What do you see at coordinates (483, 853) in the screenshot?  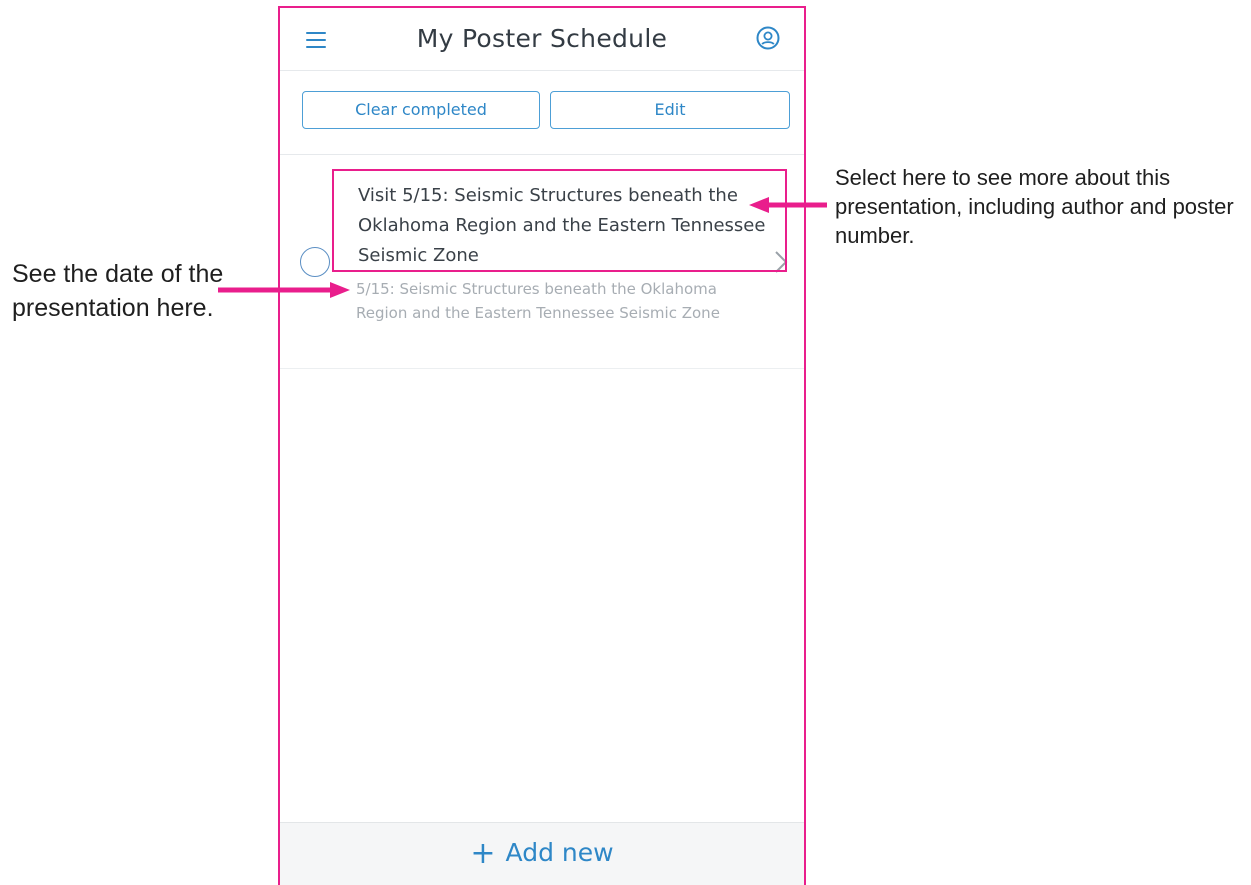 I see `plus-icon: +` at bounding box center [483, 853].